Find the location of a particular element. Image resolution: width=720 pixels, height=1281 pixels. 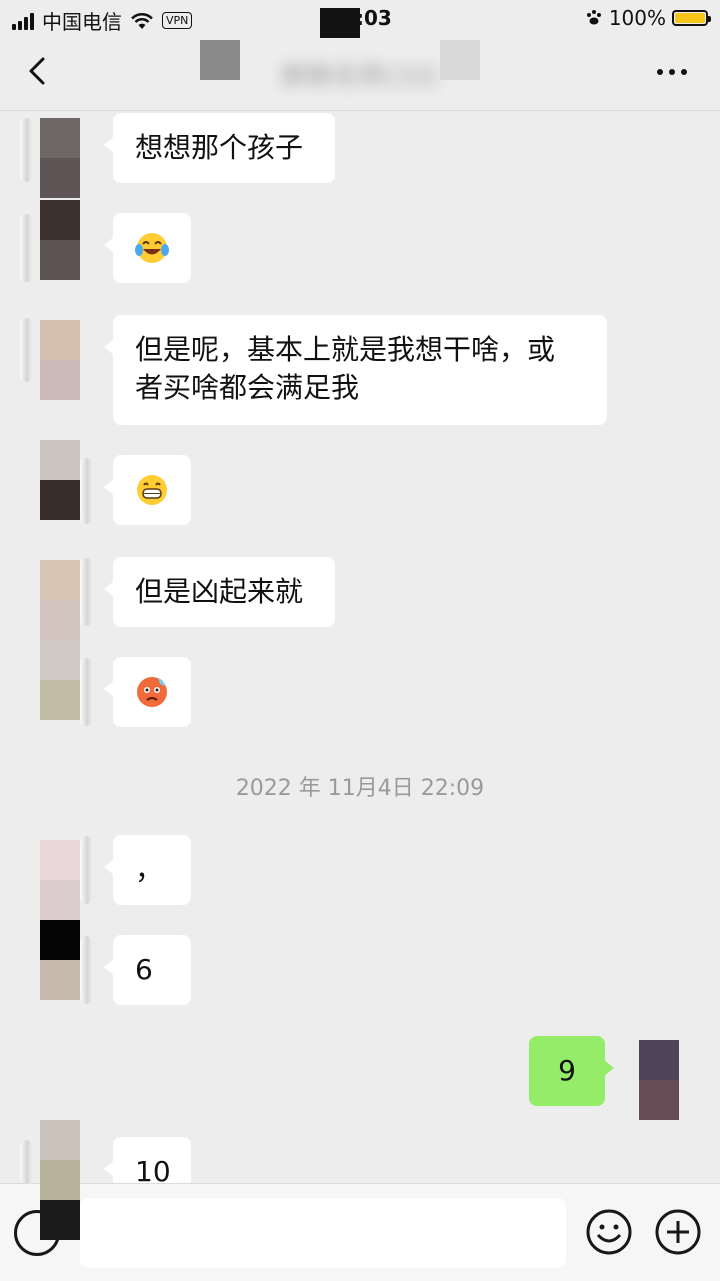

paw-icon is located at coordinates (593, 17).